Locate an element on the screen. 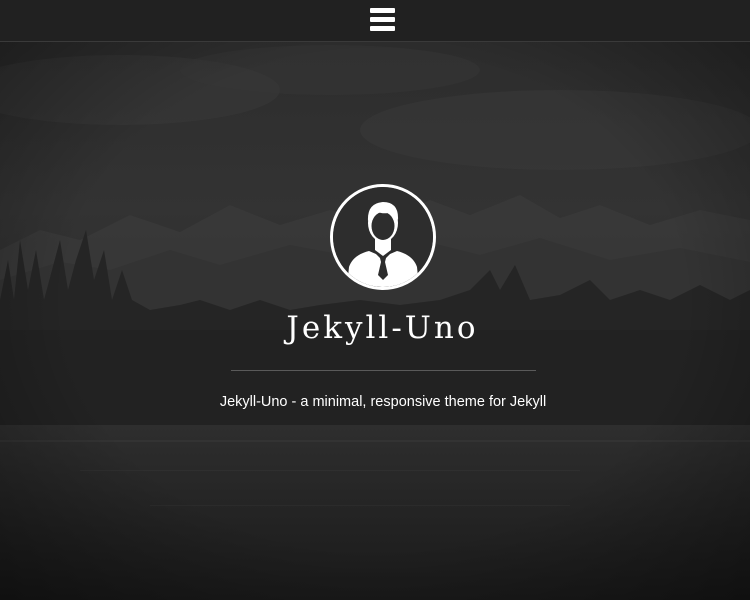  user-avatar-icon is located at coordinates (383, 237).